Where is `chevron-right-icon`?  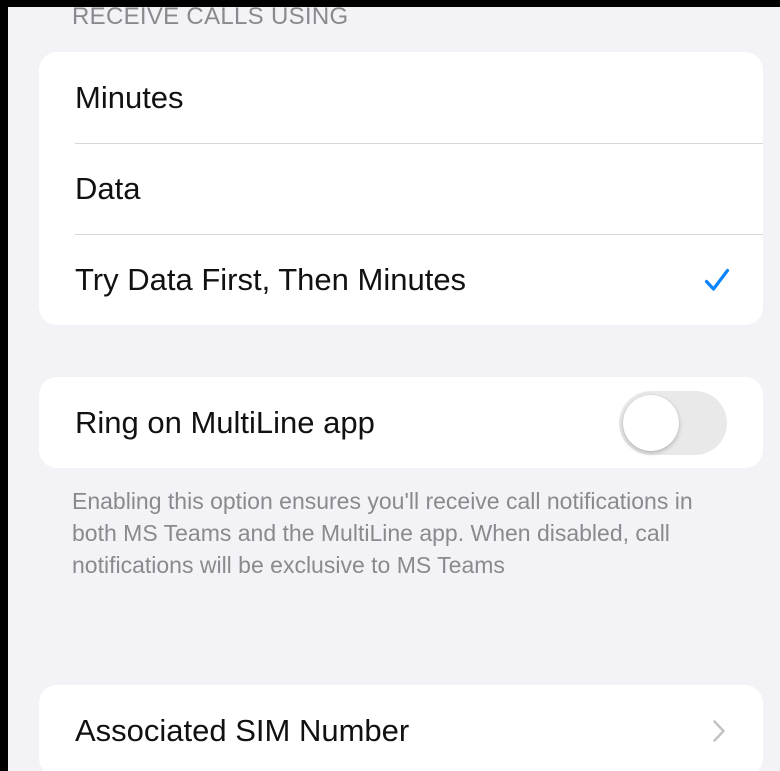 chevron-right-icon is located at coordinates (719, 731).